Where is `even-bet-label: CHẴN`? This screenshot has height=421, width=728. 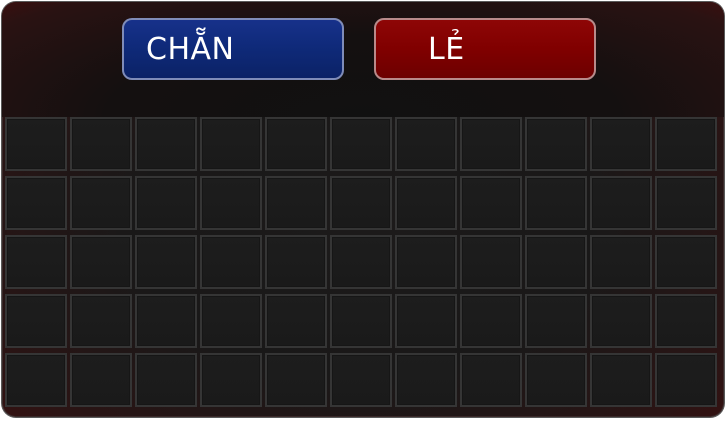 even-bet-label: CHẴN is located at coordinates (190, 49).